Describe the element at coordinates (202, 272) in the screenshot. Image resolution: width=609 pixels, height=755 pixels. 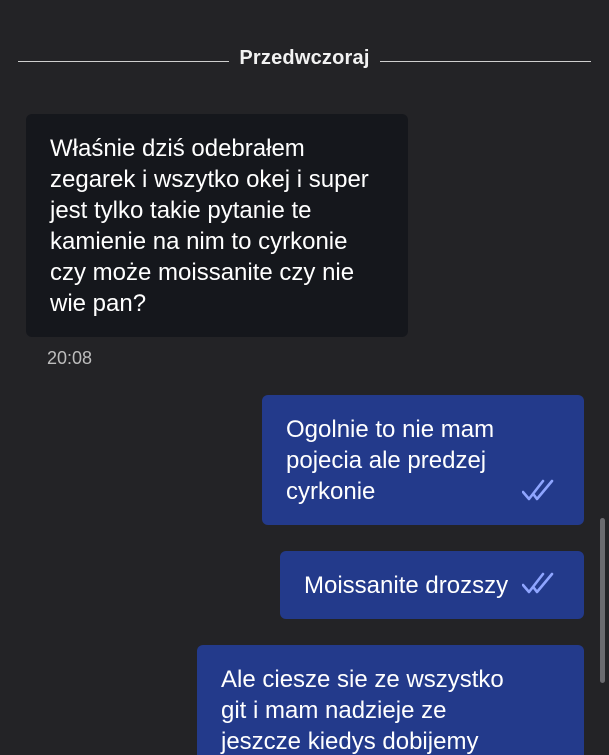
I see `message-line: czy może moissanite czy nie` at that location.